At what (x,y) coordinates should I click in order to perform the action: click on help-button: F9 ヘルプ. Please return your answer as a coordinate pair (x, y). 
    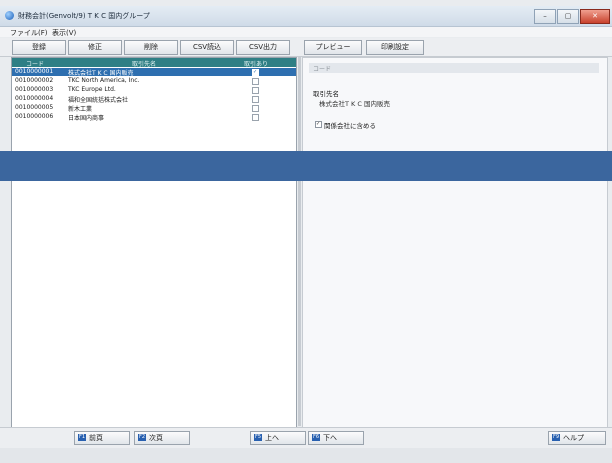
    Looking at the image, I should click on (577, 438).